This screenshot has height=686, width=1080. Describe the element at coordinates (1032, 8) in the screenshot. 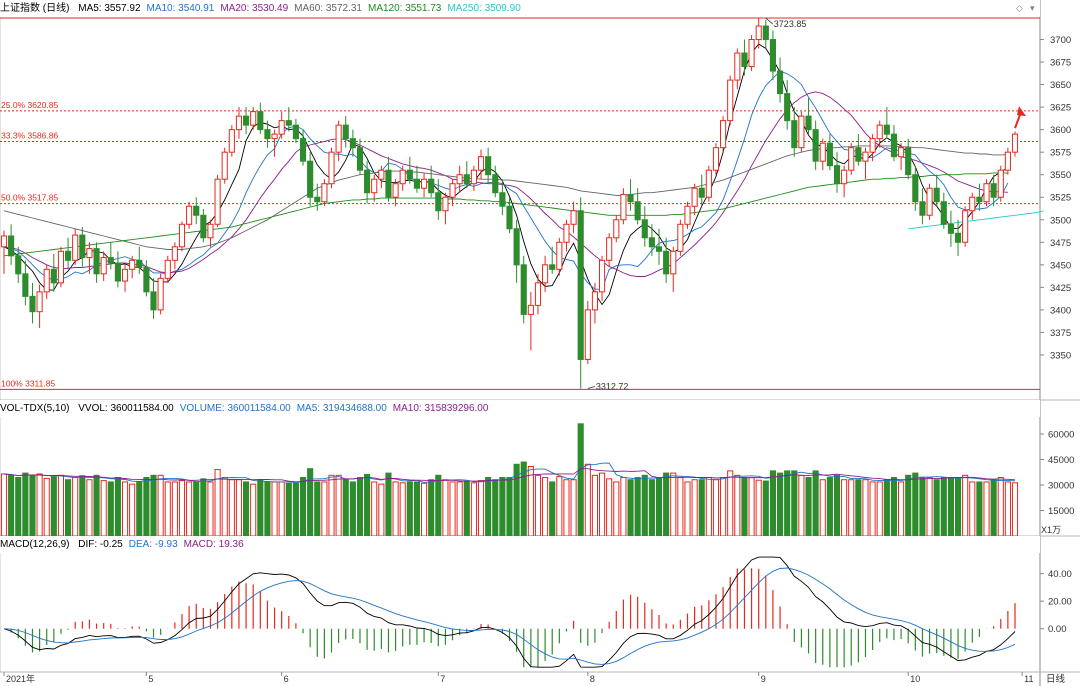

I see `chevron-down-icon: ▾` at that location.